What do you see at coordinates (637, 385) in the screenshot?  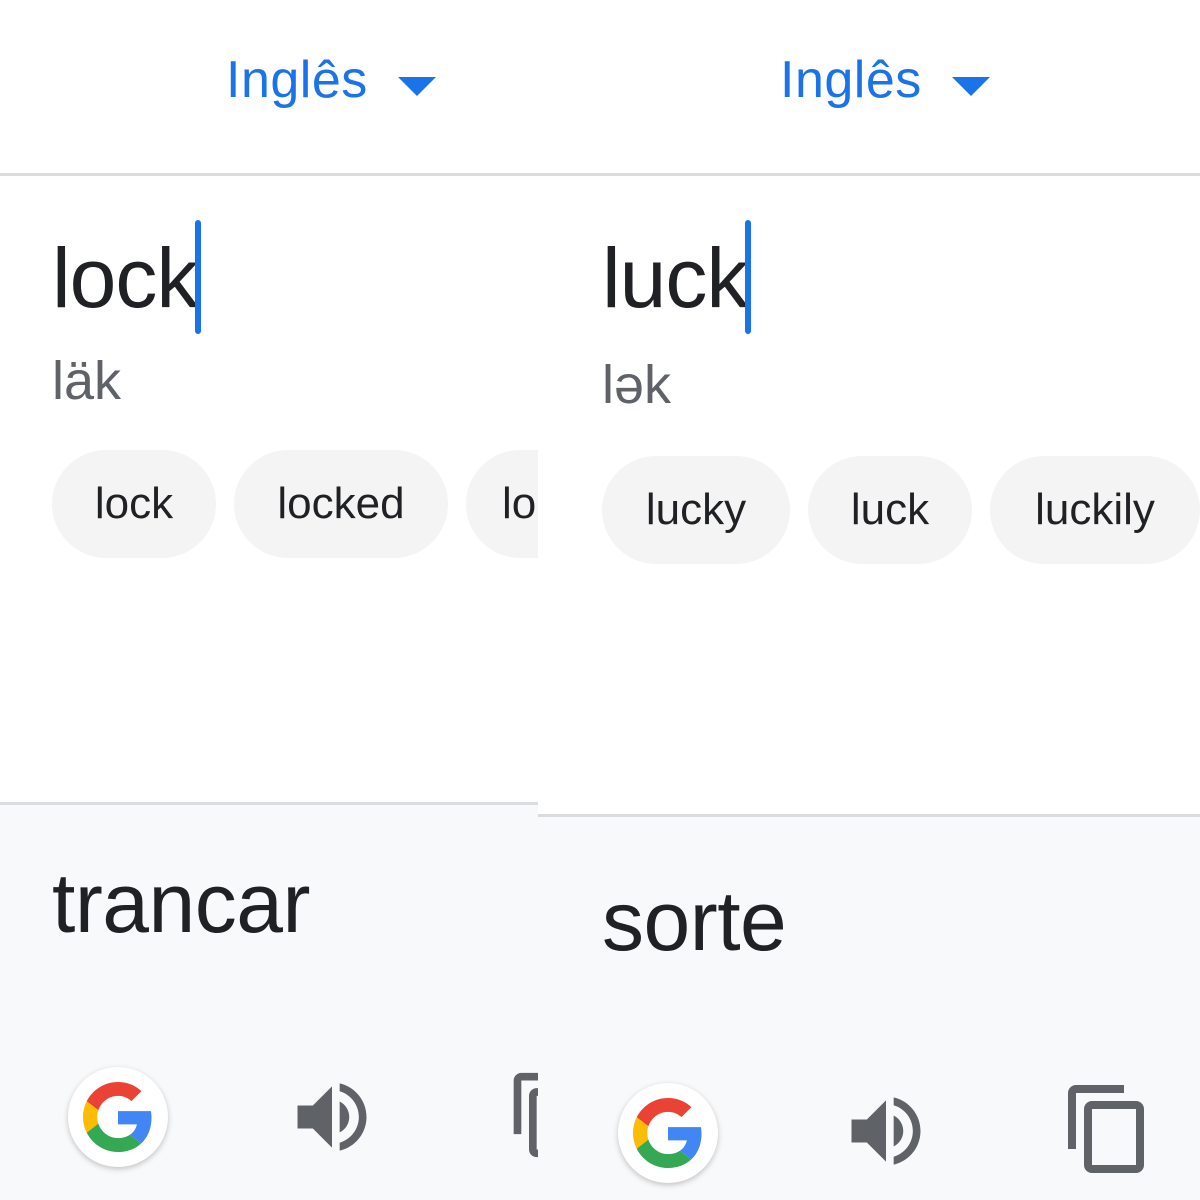 I see `phonetic-transcription: lək` at bounding box center [637, 385].